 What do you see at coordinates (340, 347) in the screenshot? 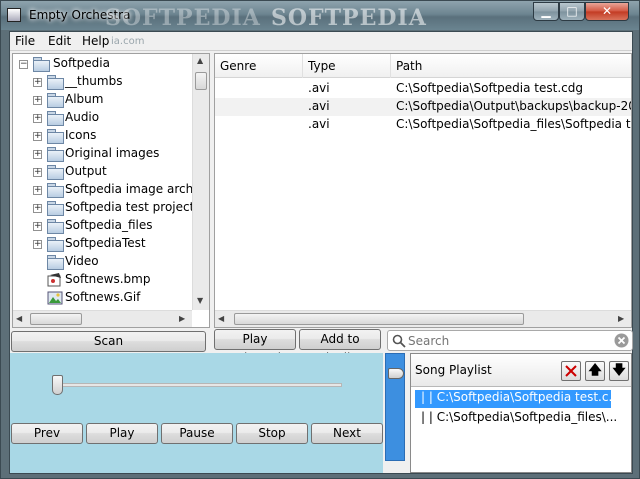
I see `add-to-playlist-button: Add to Playlist` at bounding box center [340, 347].